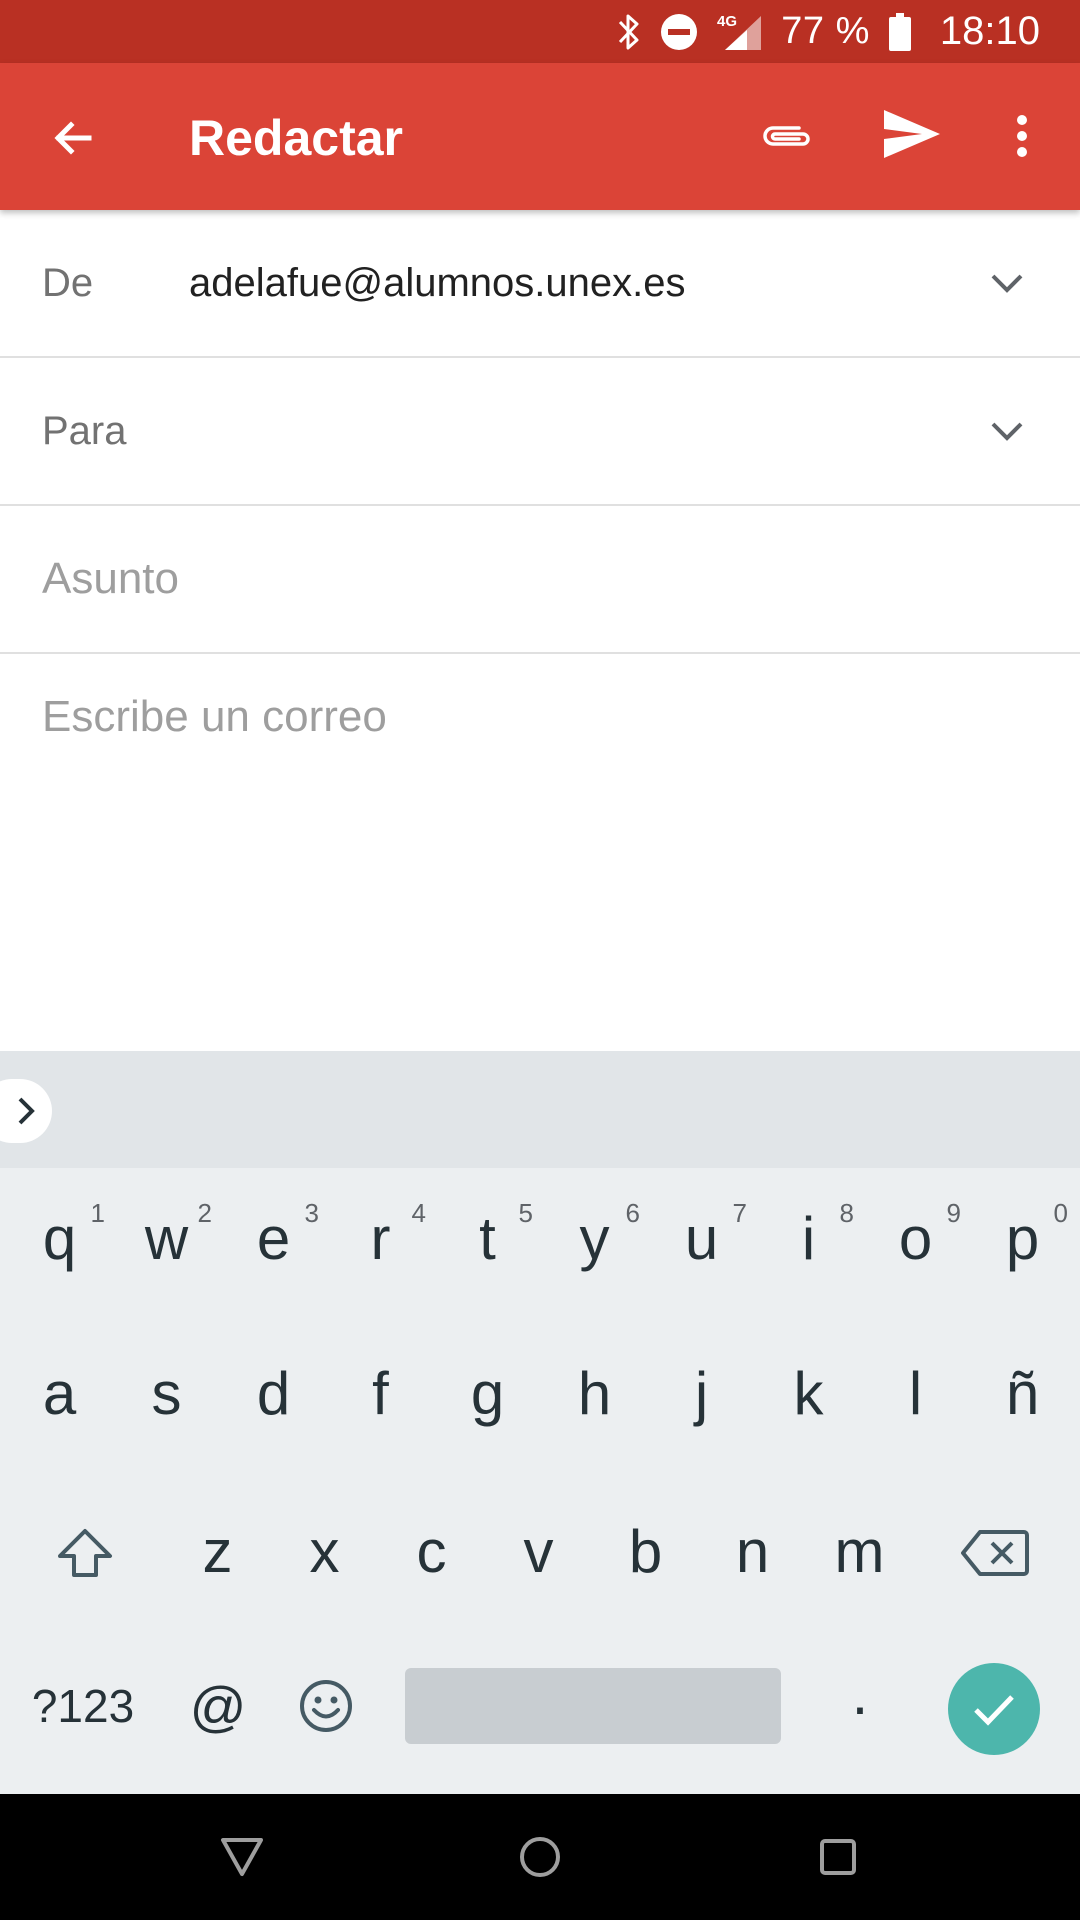 The image size is (1080, 1920). Describe the element at coordinates (995, 1553) in the screenshot. I see `backspace-icon` at that location.